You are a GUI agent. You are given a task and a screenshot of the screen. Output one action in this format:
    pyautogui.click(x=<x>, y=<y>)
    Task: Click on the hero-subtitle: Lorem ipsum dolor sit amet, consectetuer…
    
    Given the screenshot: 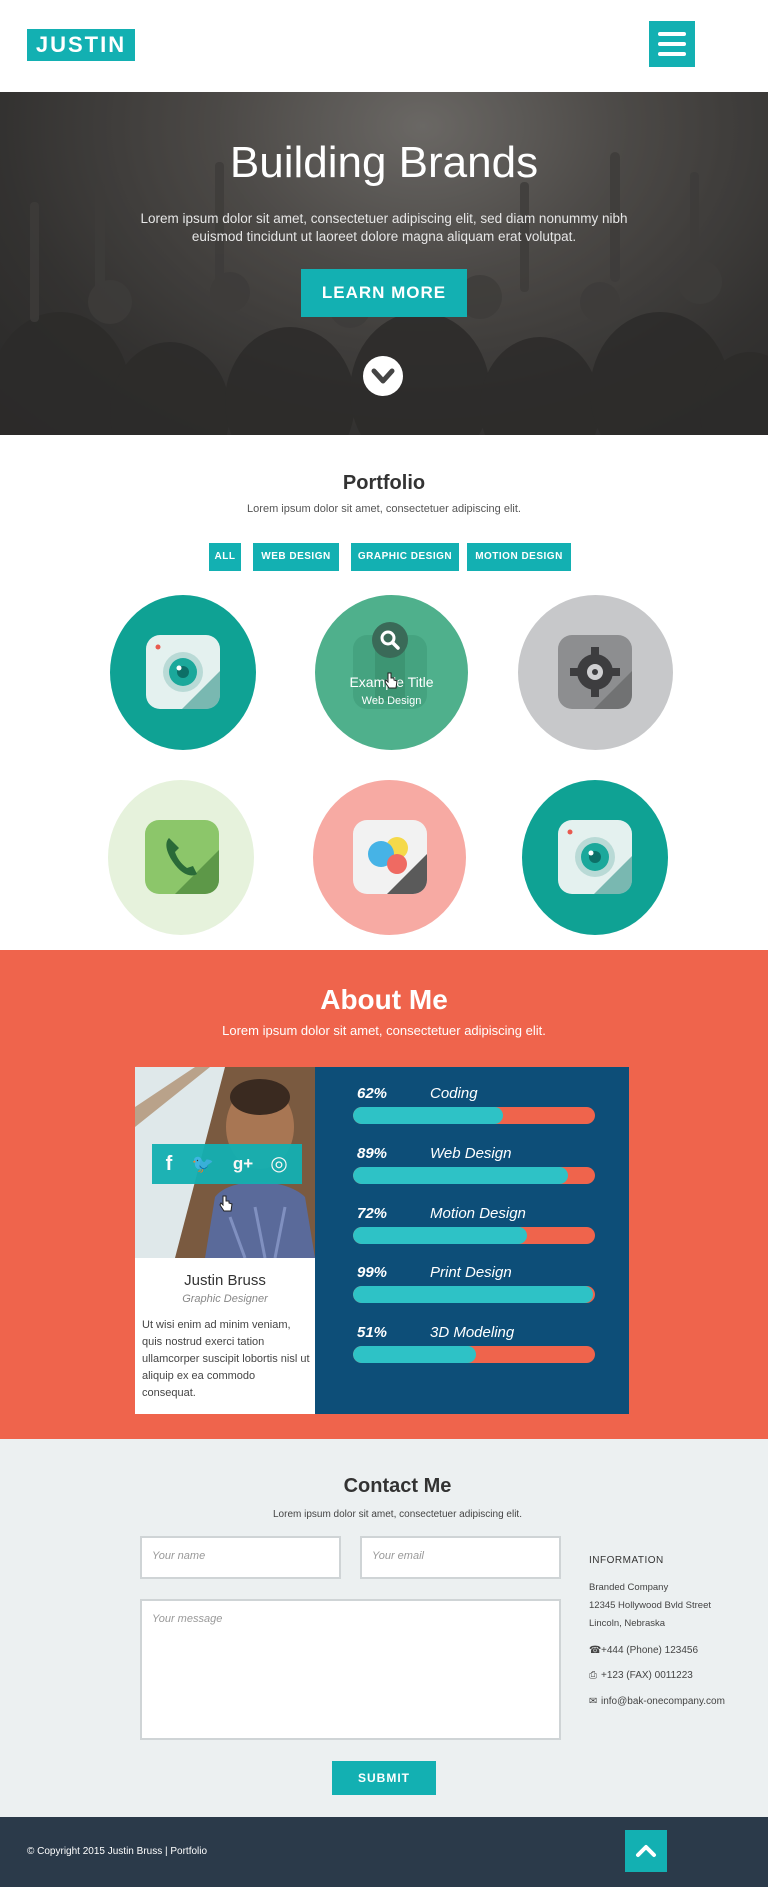 What is the action you would take?
    pyautogui.click(x=384, y=227)
    